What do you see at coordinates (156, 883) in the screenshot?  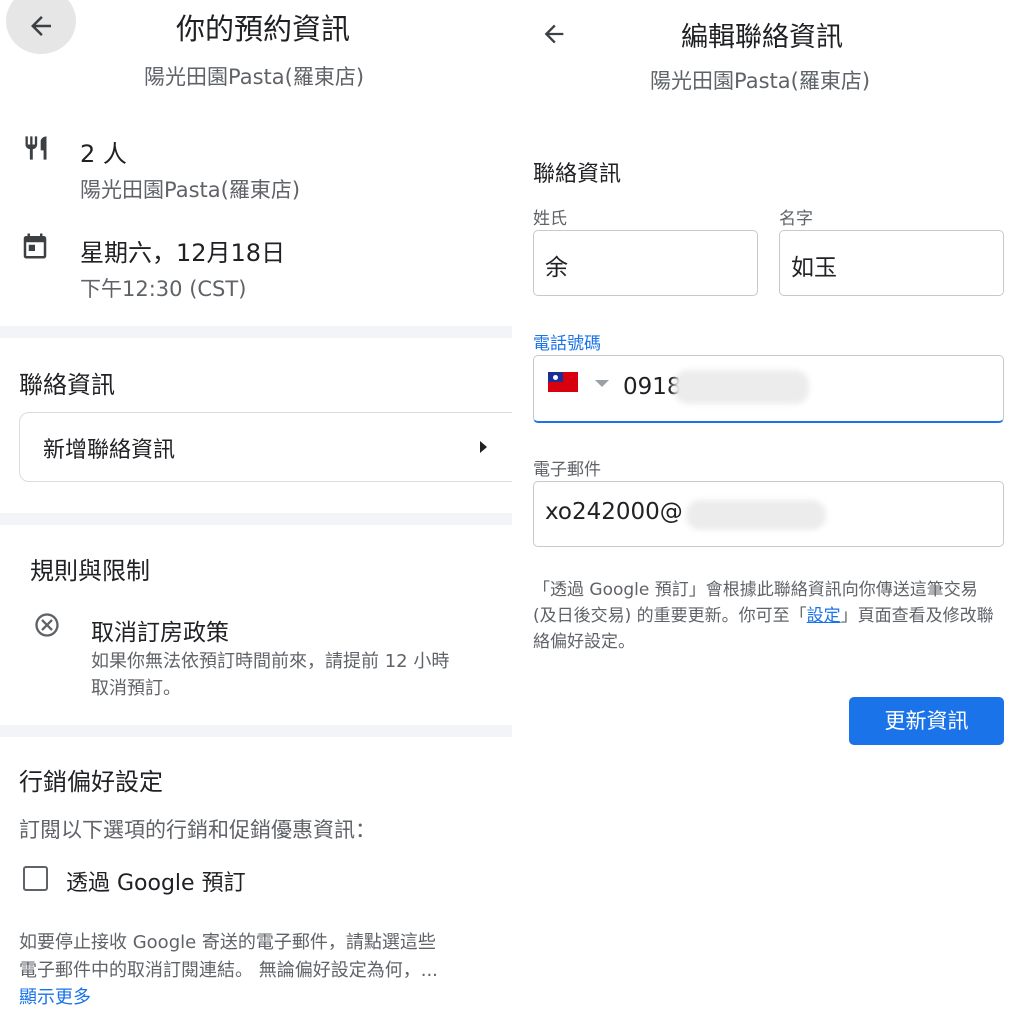 I see `checkbox-label: 透過 Google 預訂` at bounding box center [156, 883].